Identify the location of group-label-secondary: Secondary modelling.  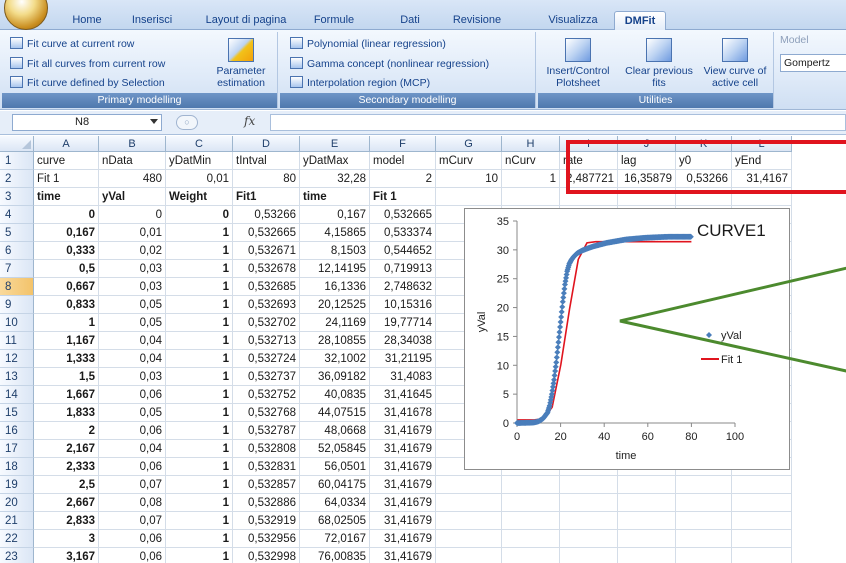
(407, 100).